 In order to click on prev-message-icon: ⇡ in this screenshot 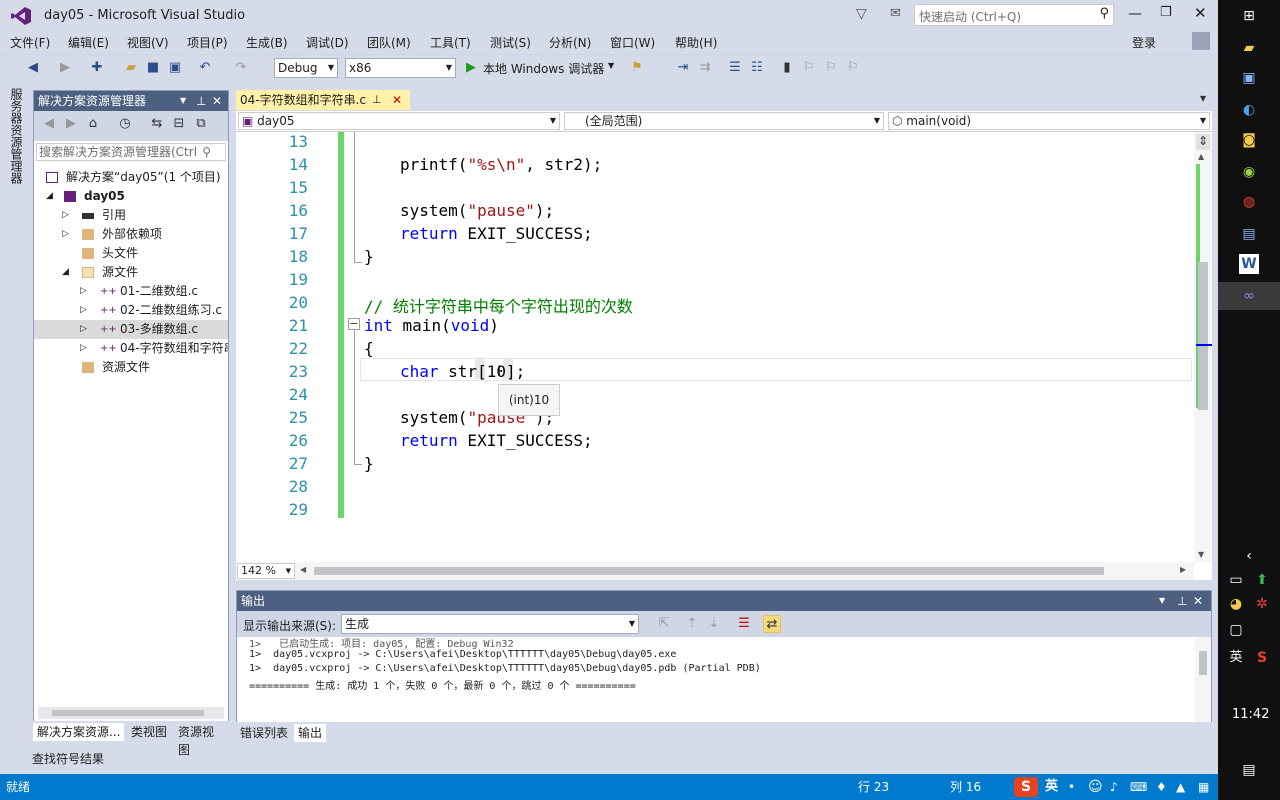, I will do `click(692, 624)`.